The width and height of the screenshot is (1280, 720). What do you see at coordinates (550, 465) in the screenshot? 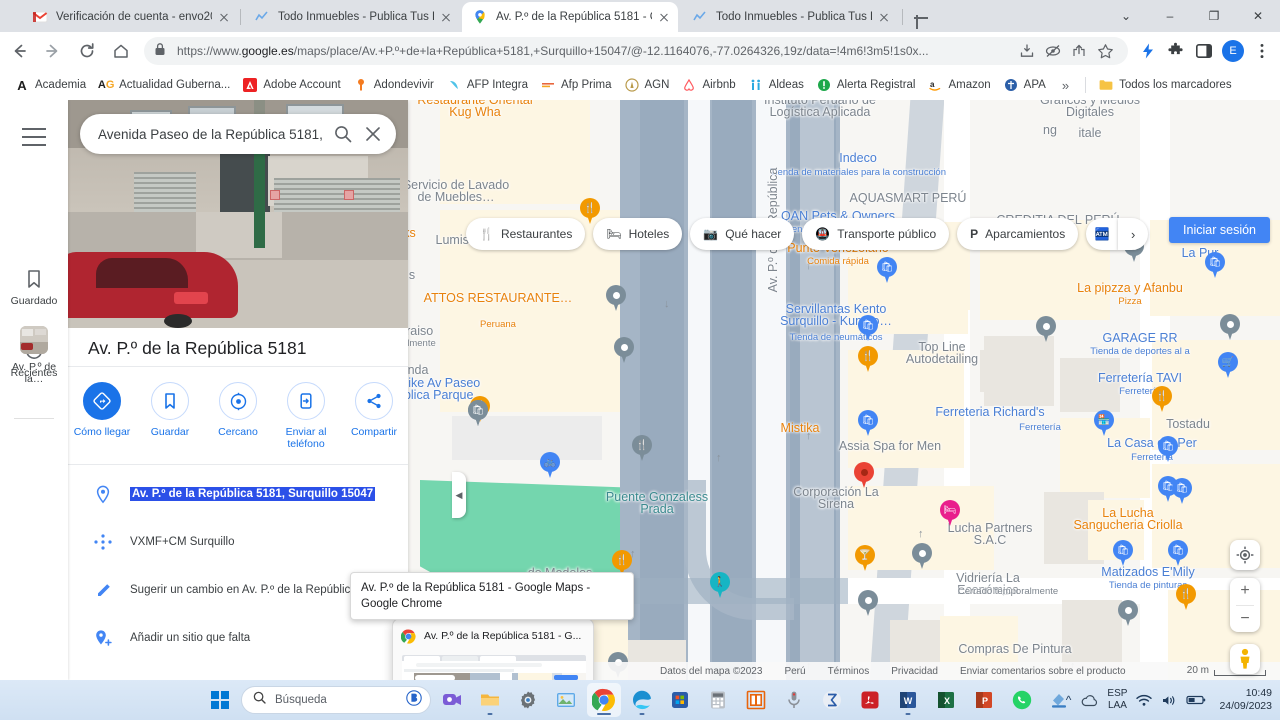
I see `map-pin-citybike: 🚲` at bounding box center [550, 465].